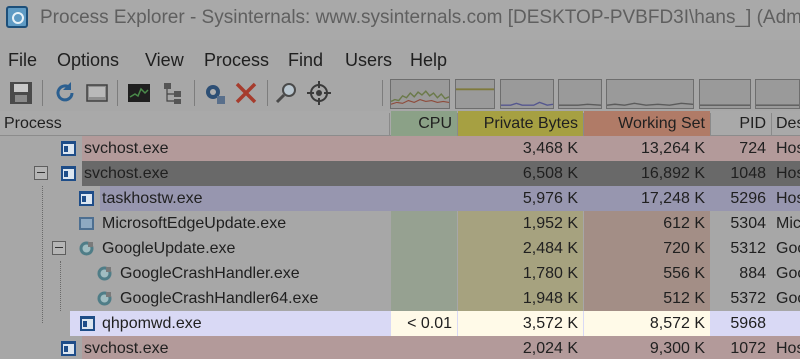 This screenshot has width=800, height=359. I want to click on target-crosshair-icon, so click(319, 93).